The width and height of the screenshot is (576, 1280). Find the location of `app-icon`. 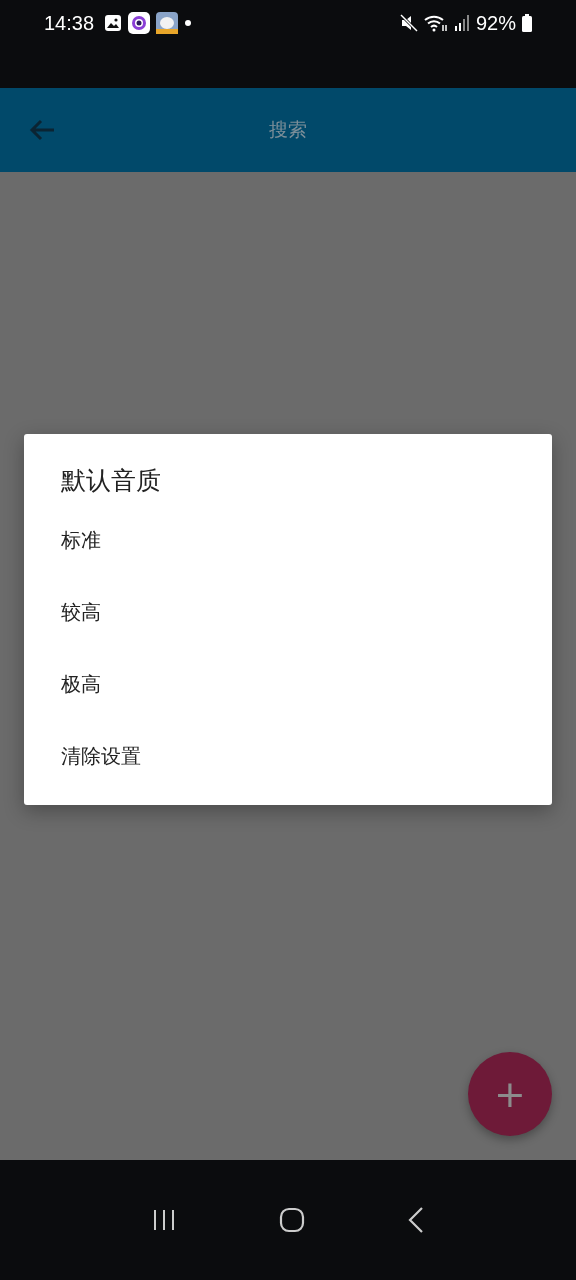

app-icon is located at coordinates (167, 23).